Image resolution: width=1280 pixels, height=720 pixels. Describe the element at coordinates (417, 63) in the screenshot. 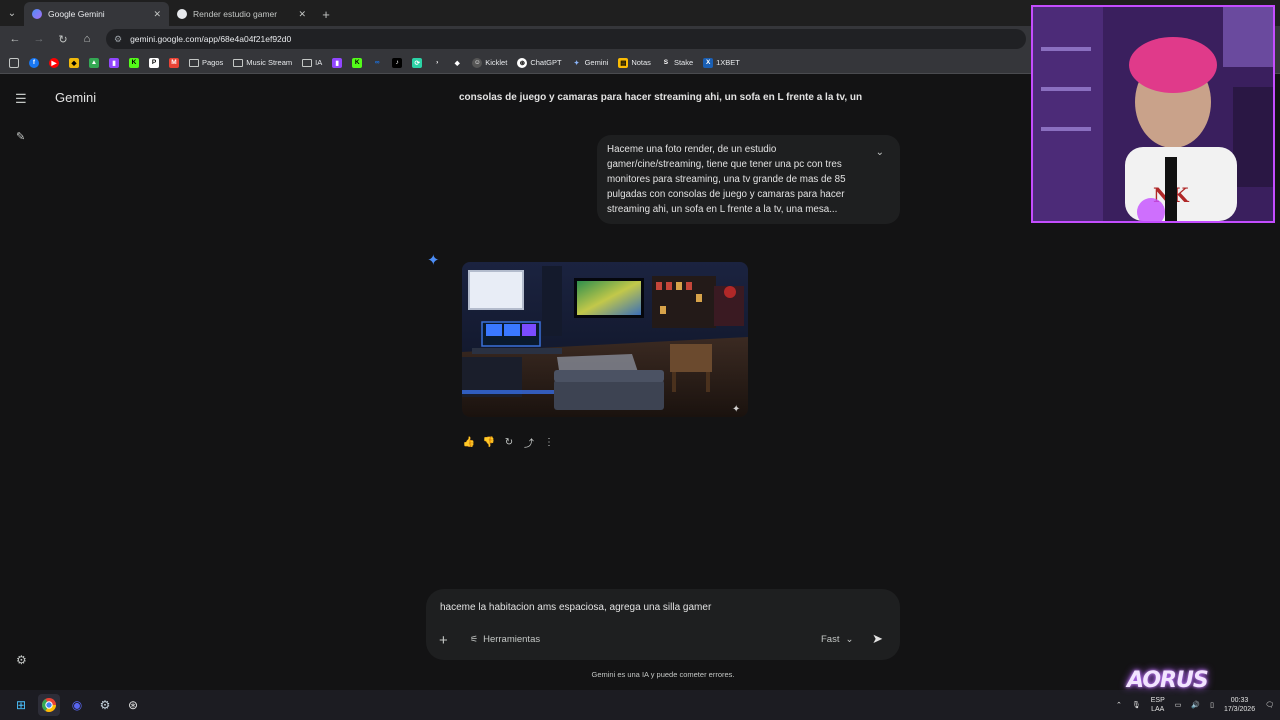

I see `tools-bookmark-icon: ⟳` at that location.